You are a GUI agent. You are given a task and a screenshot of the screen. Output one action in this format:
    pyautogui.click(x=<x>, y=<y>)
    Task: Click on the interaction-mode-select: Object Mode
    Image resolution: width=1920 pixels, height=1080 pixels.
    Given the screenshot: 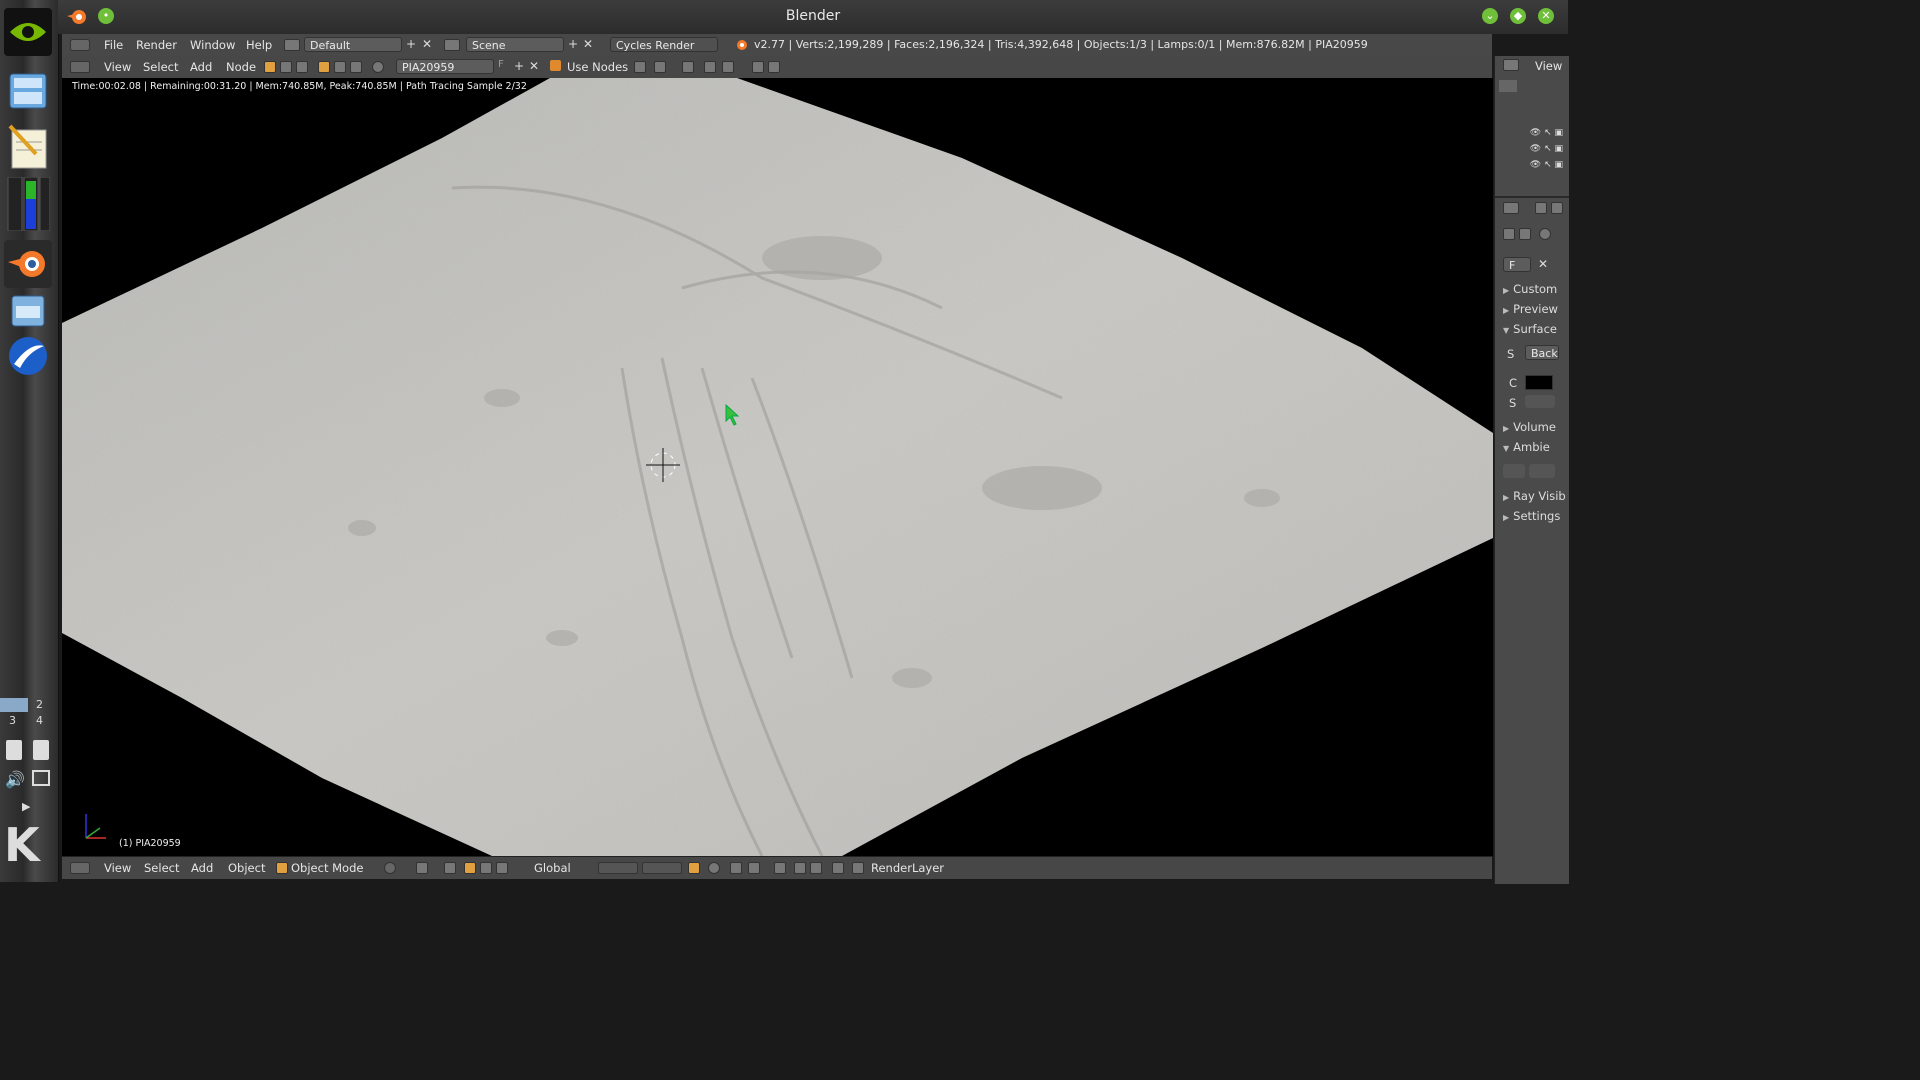 What is the action you would take?
    pyautogui.click(x=327, y=868)
    